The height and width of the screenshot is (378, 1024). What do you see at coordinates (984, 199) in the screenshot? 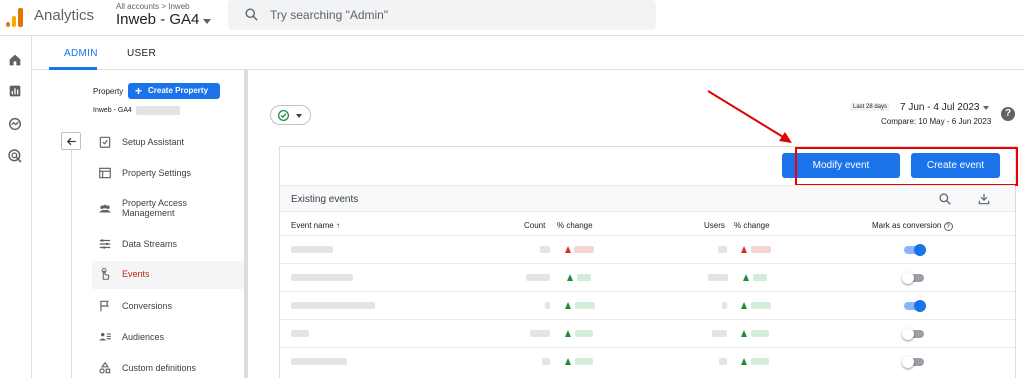
I see `download-icon` at bounding box center [984, 199].